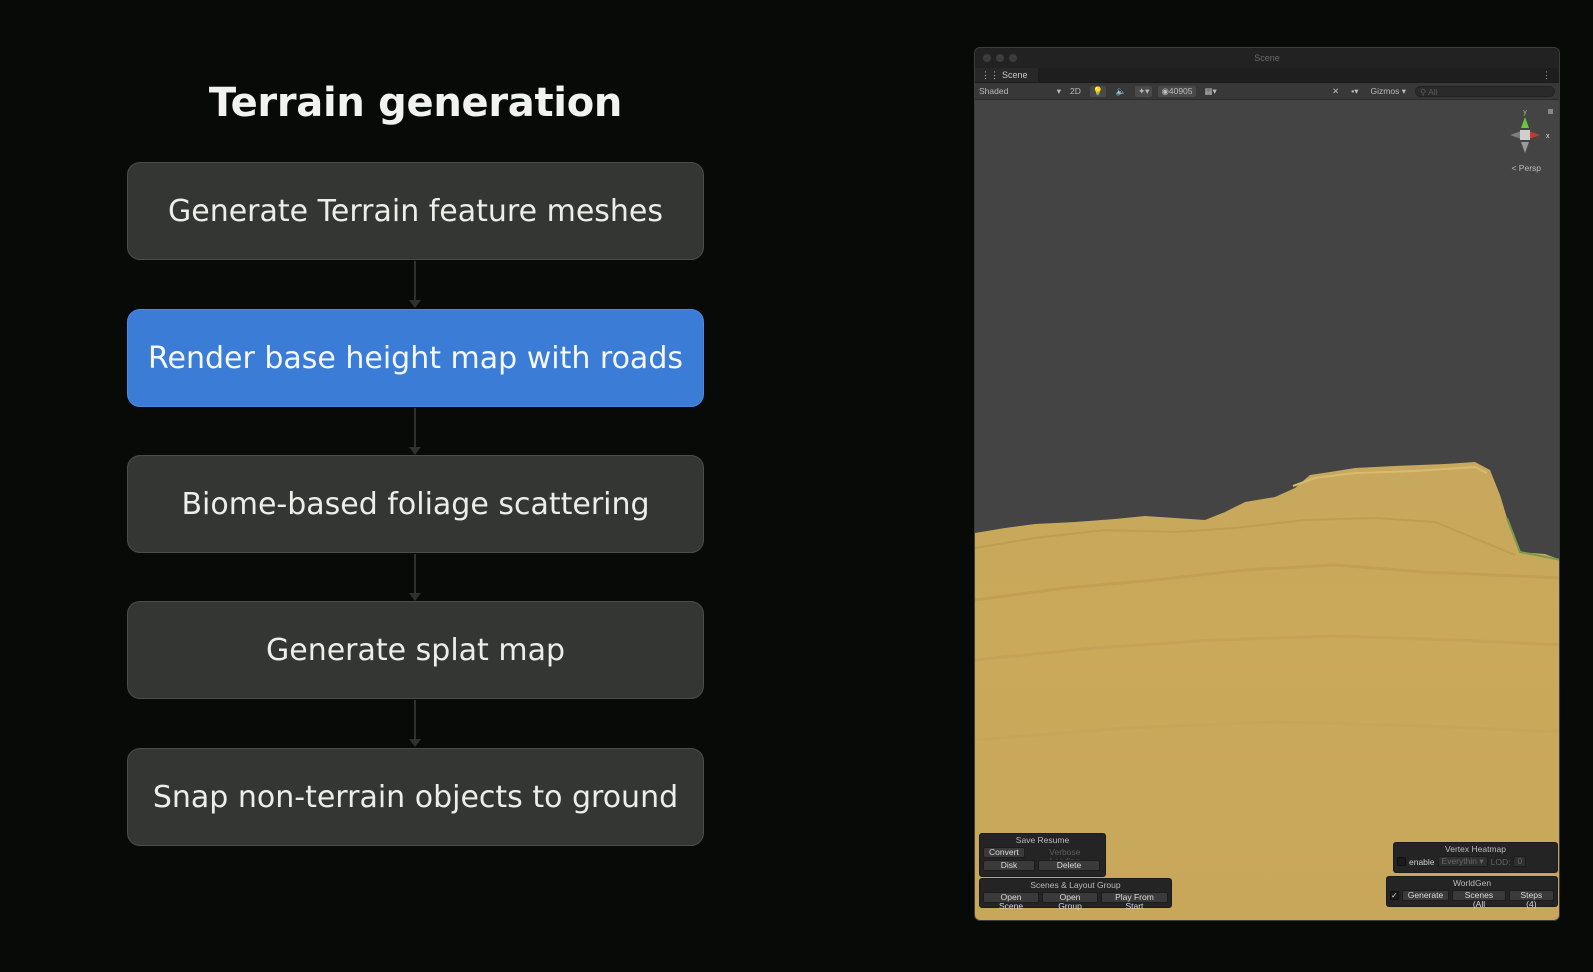  I want to click on vertex-heatmap-title: Vertex Heatmap, so click(1475, 849).